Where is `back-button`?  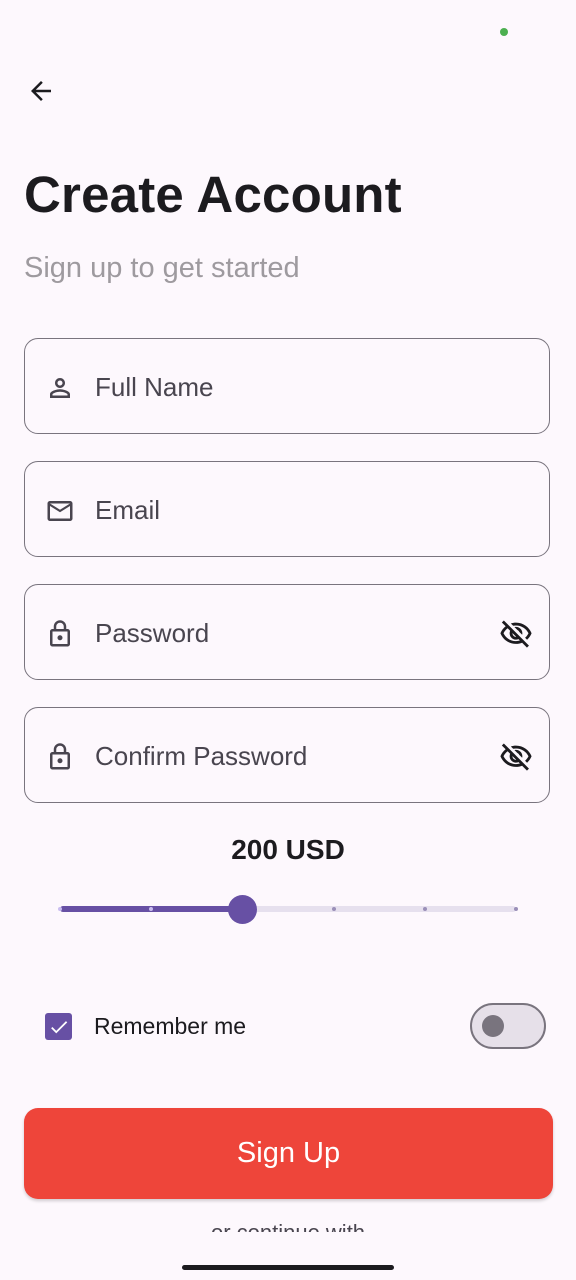
back-button is located at coordinates (41, 91).